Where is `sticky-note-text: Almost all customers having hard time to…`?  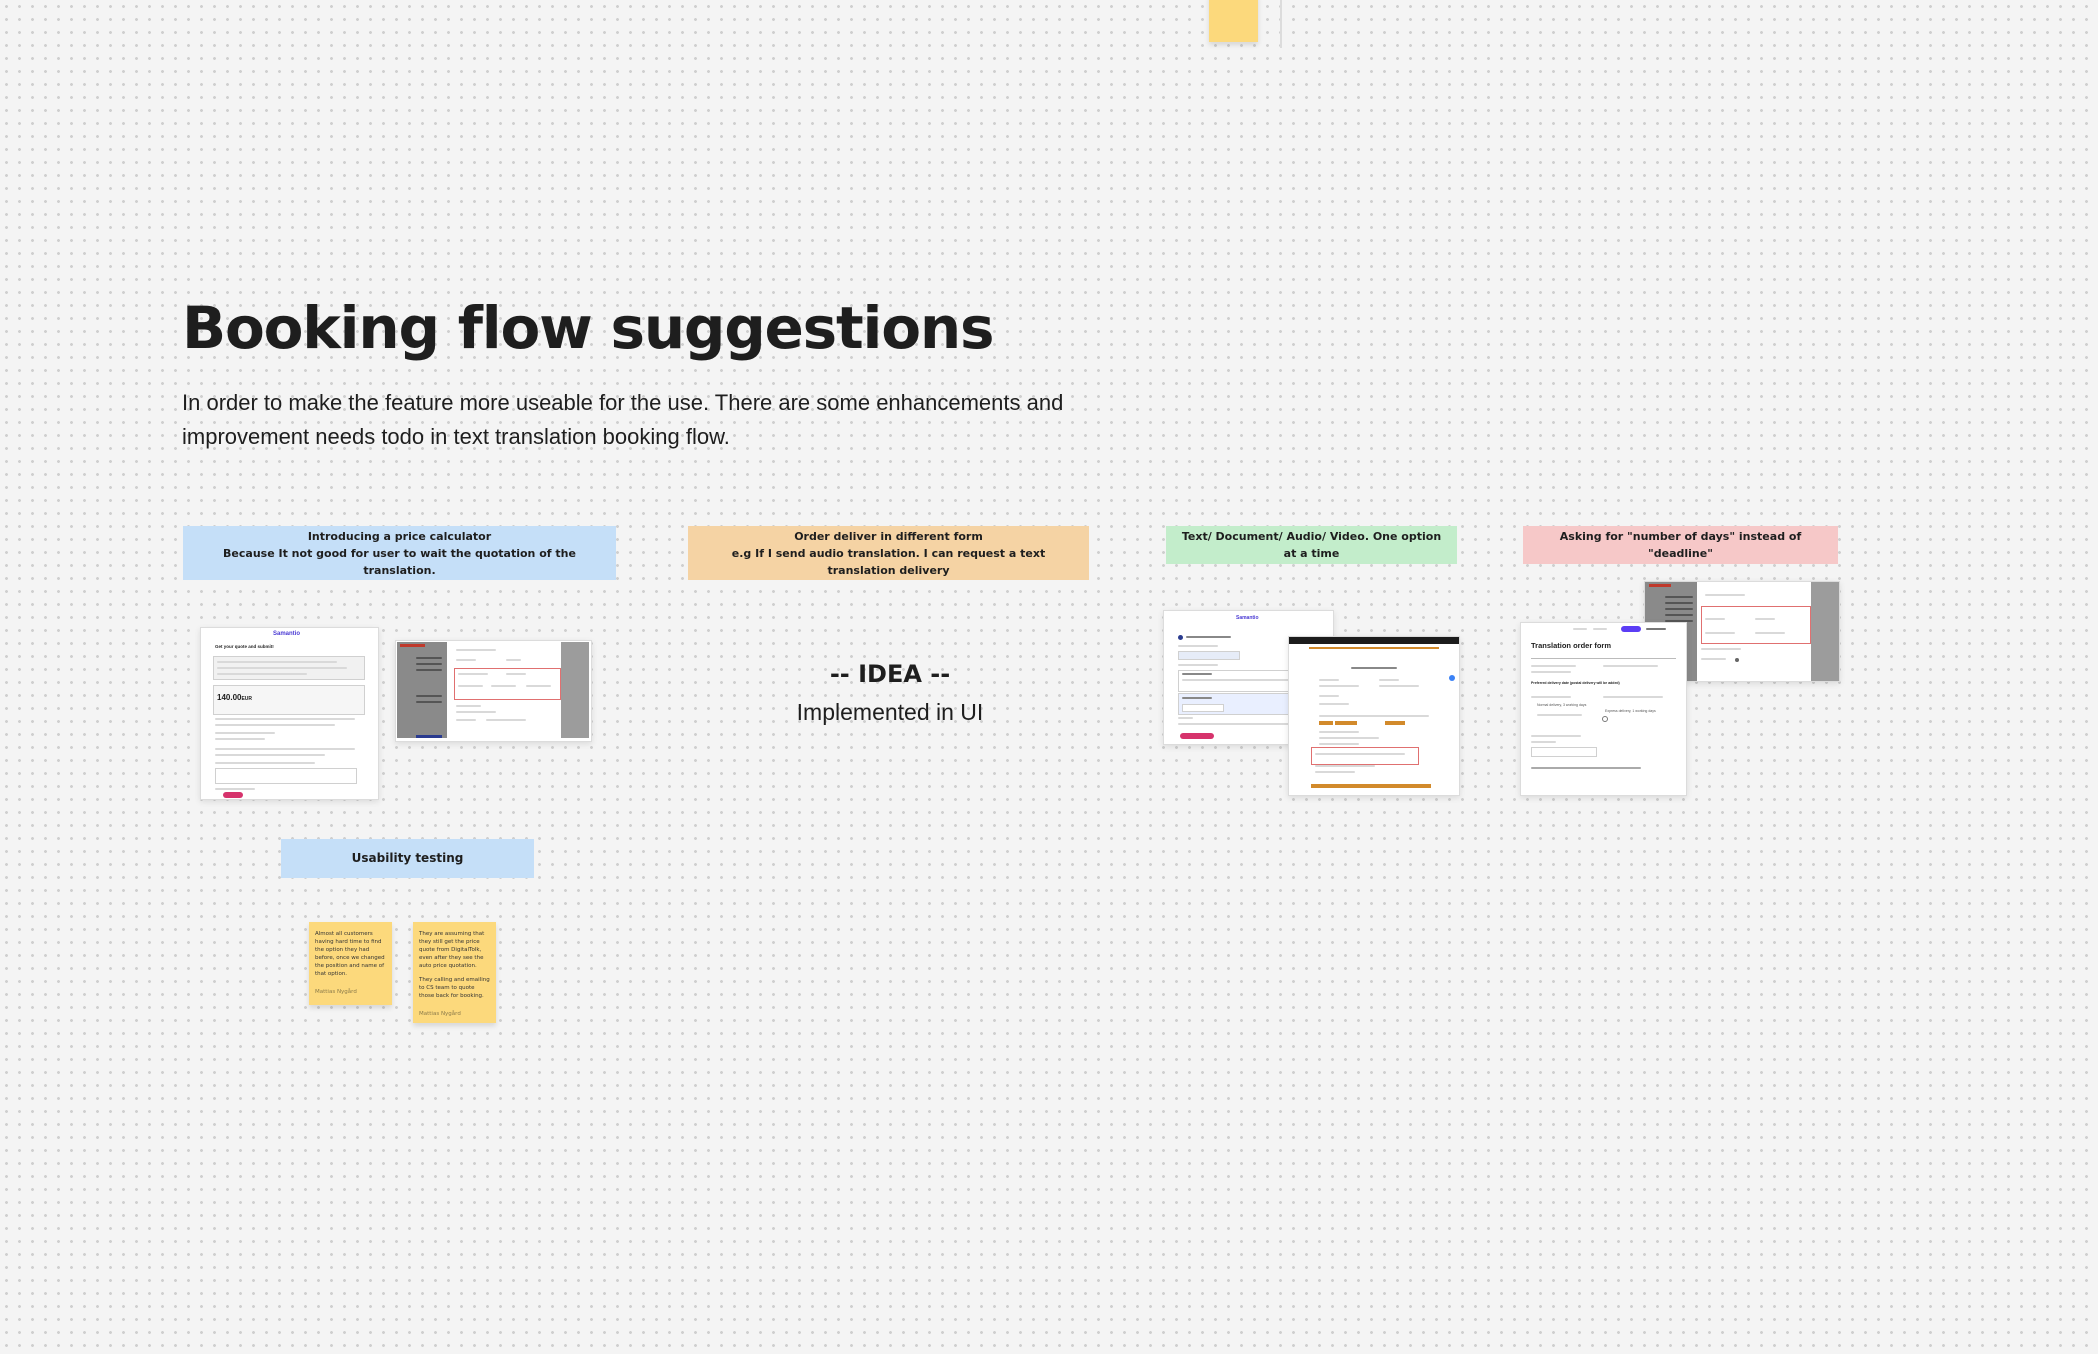
sticky-note-text: Almost all customers having hard time to… is located at coordinates (350, 954).